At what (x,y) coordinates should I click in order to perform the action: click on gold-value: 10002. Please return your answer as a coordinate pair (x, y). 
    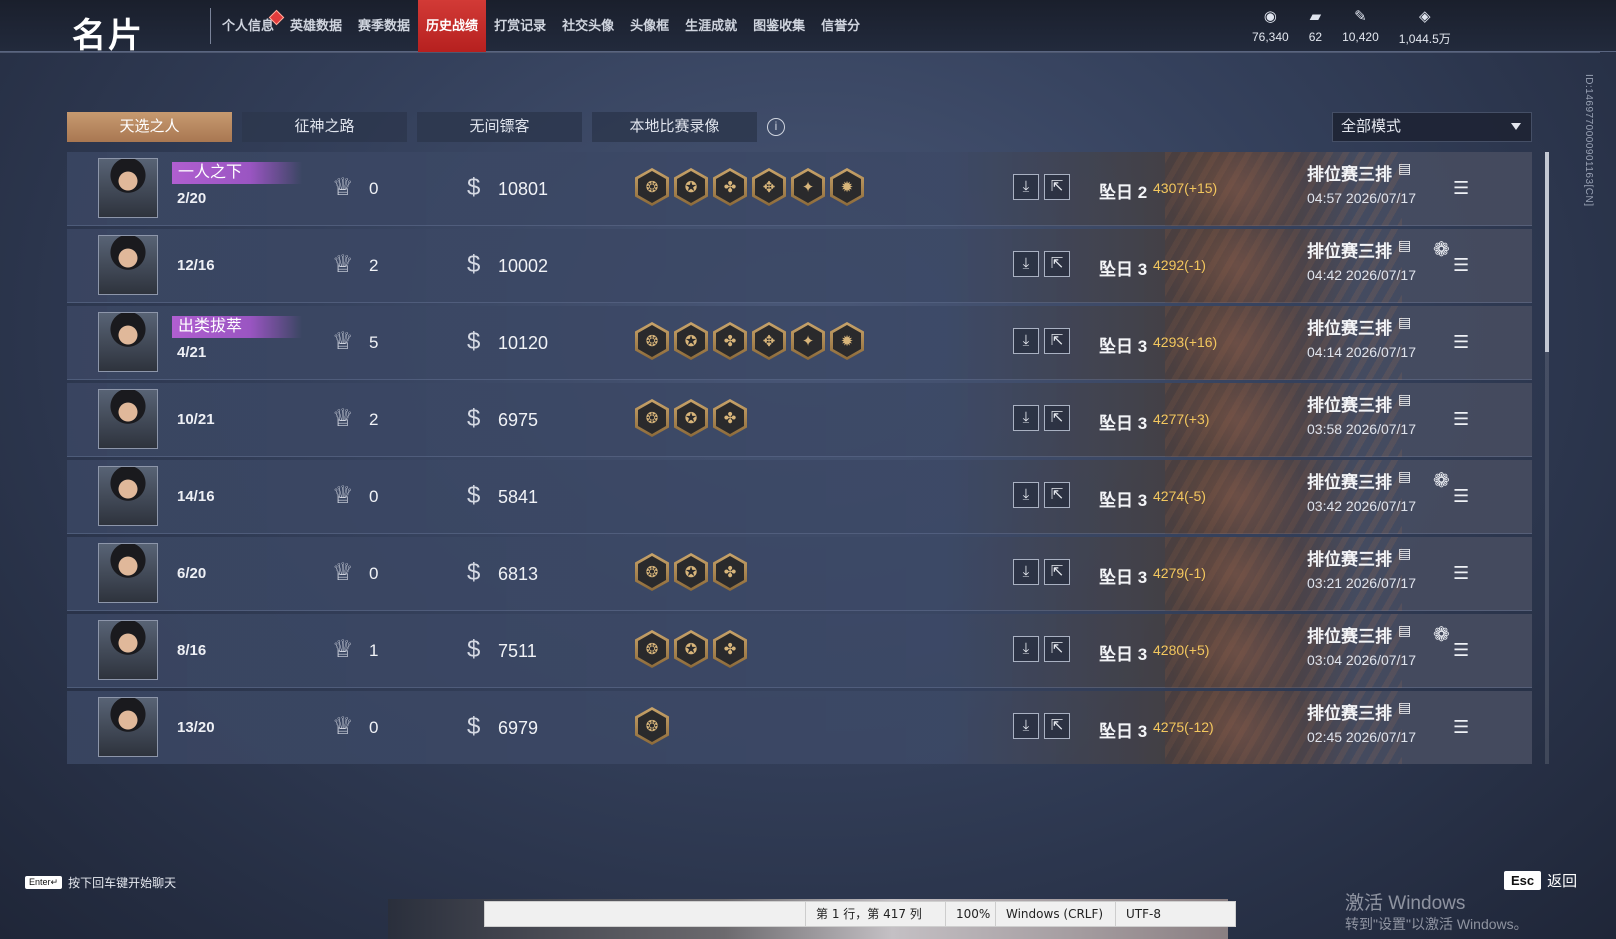
    Looking at the image, I should click on (523, 266).